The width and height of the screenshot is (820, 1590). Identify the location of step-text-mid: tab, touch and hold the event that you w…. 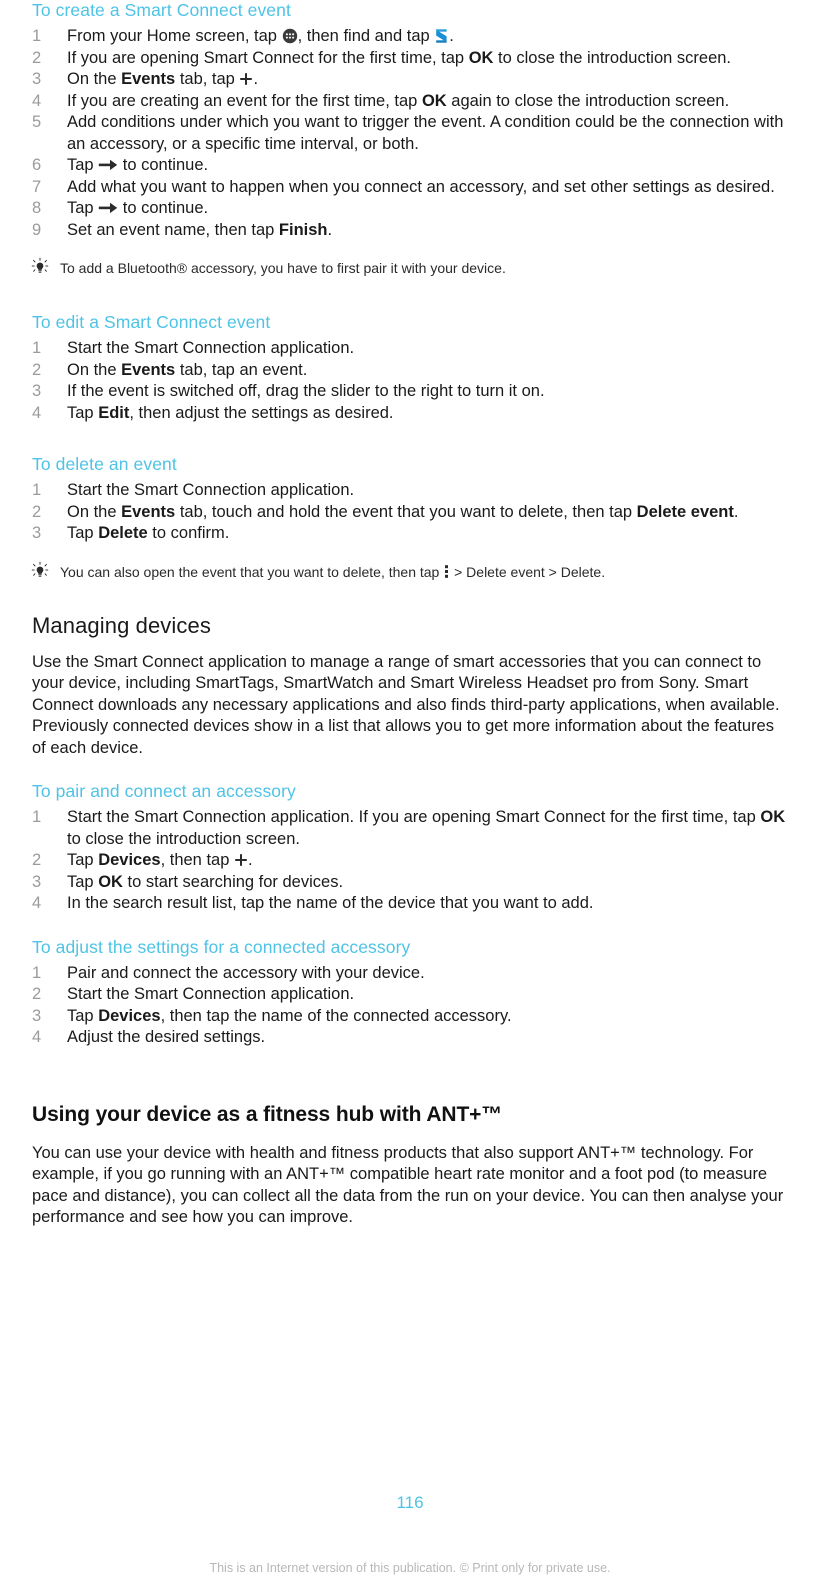
(406, 511).